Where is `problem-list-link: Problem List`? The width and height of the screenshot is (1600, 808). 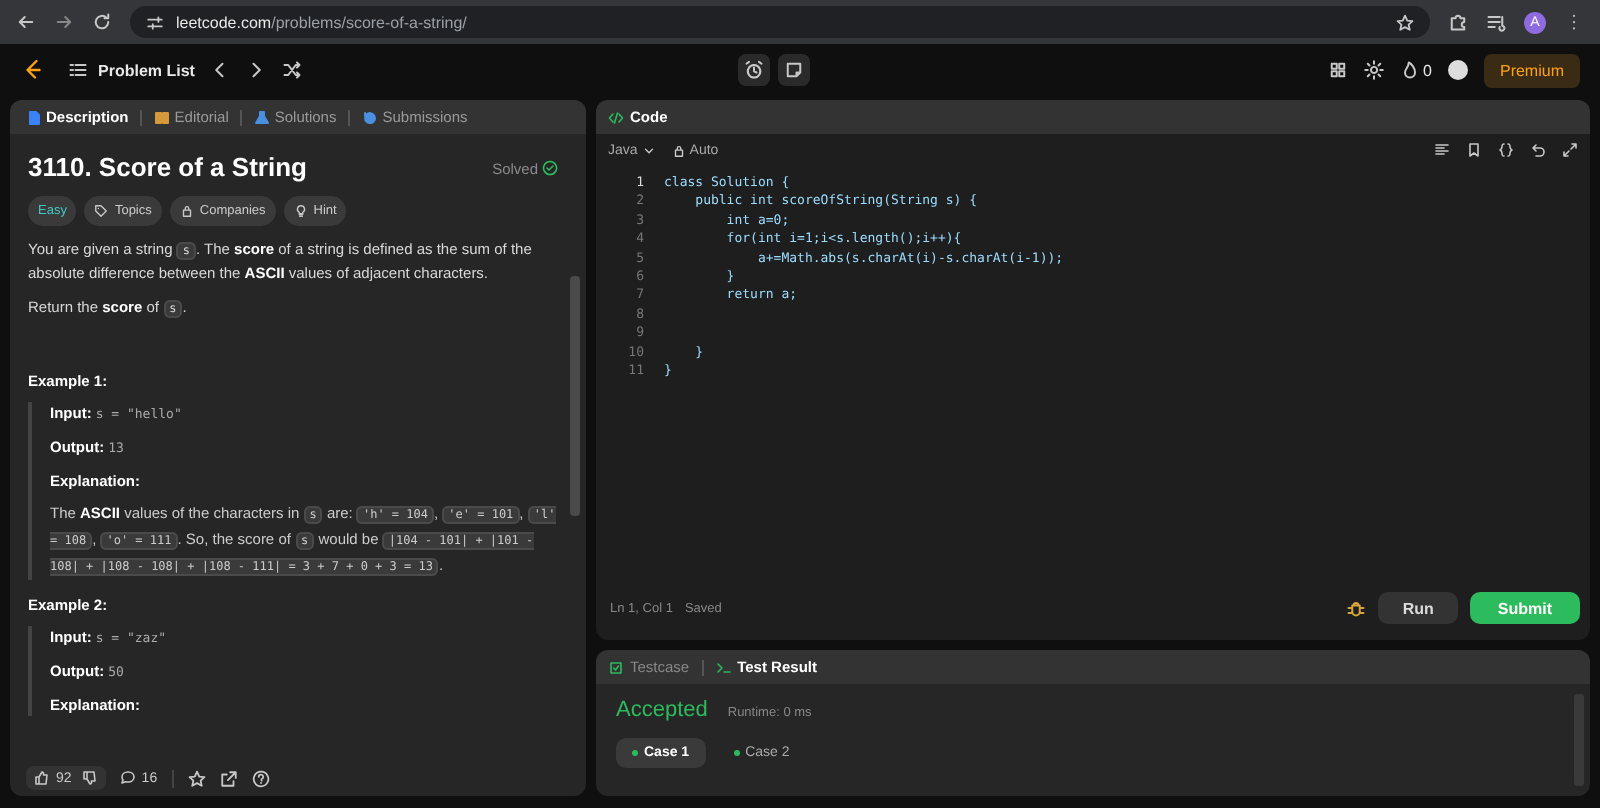
problem-list-link: Problem List is located at coordinates (131, 70).